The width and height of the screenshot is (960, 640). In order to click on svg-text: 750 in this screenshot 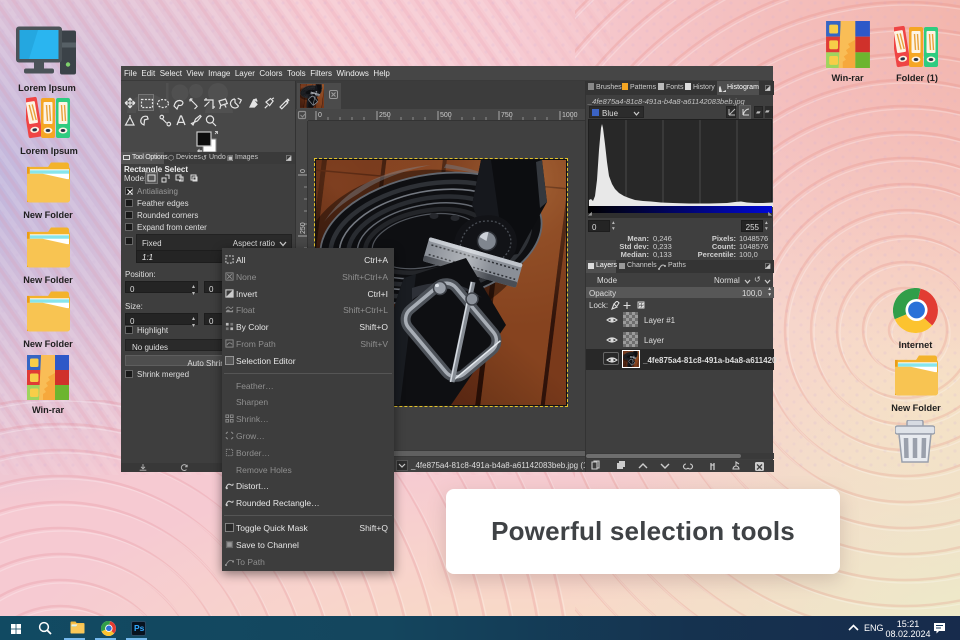, I will do `click(507, 115)`.